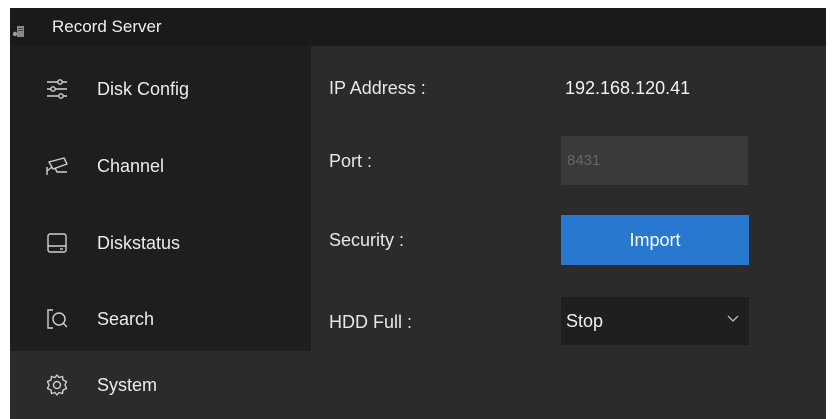  I want to click on sliders-icon, so click(57, 89).